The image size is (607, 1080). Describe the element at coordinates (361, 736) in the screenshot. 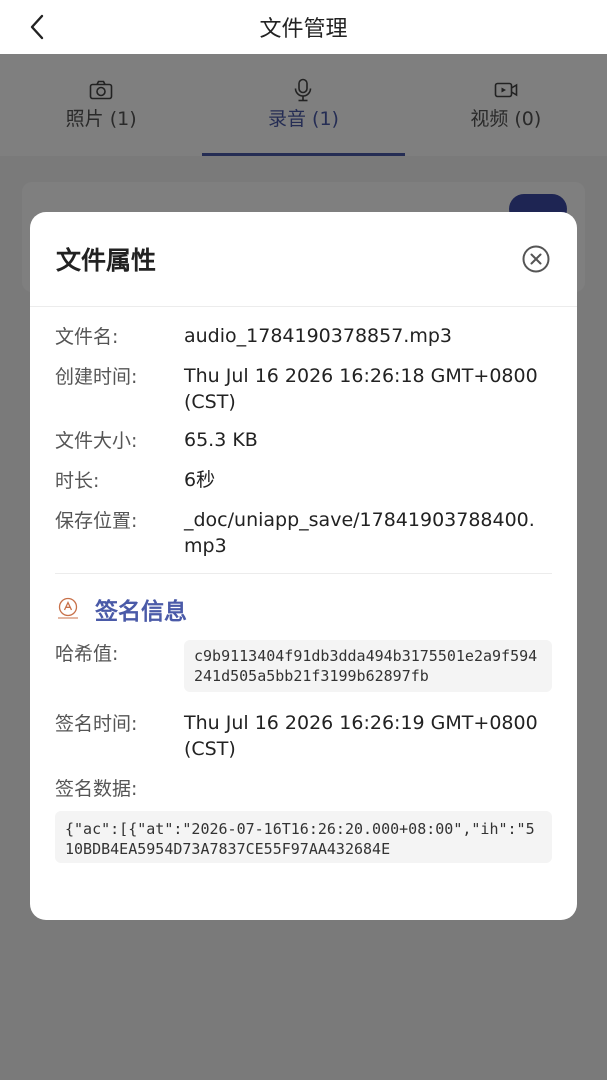

I see `field-value: Thu Jul 16 2026 16:26:19 GMT+0800 (CST)` at that location.